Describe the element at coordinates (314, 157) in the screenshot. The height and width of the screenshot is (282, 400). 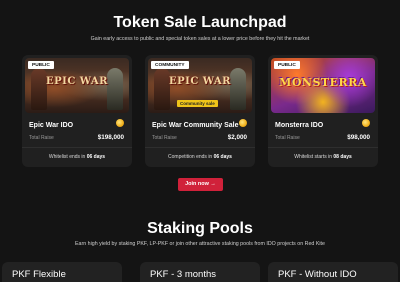
I see `status-text: Whitelist starts in` at that location.